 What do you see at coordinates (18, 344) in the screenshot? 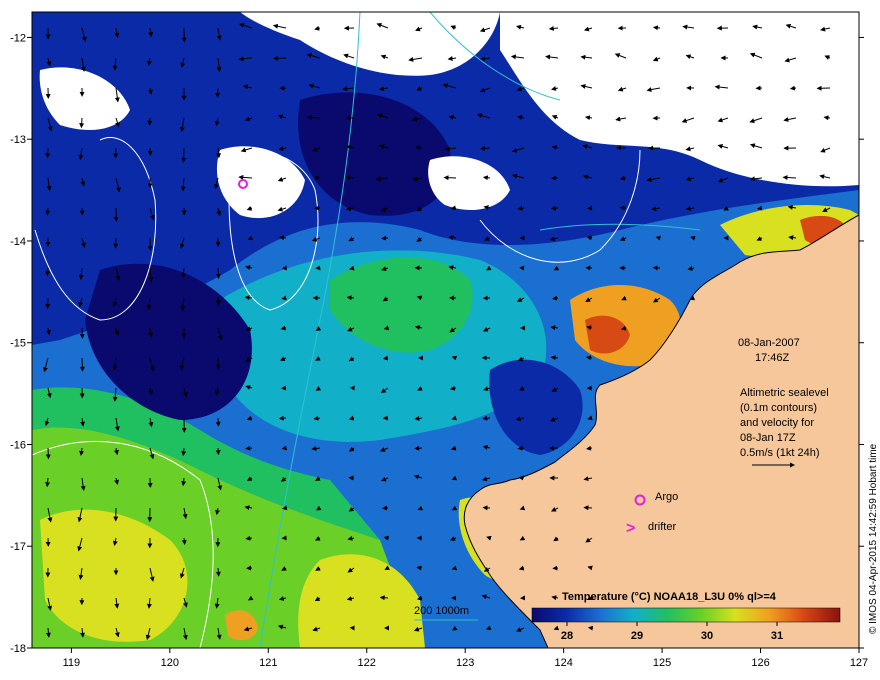
I see `lat-tick-label: -15` at bounding box center [18, 344].